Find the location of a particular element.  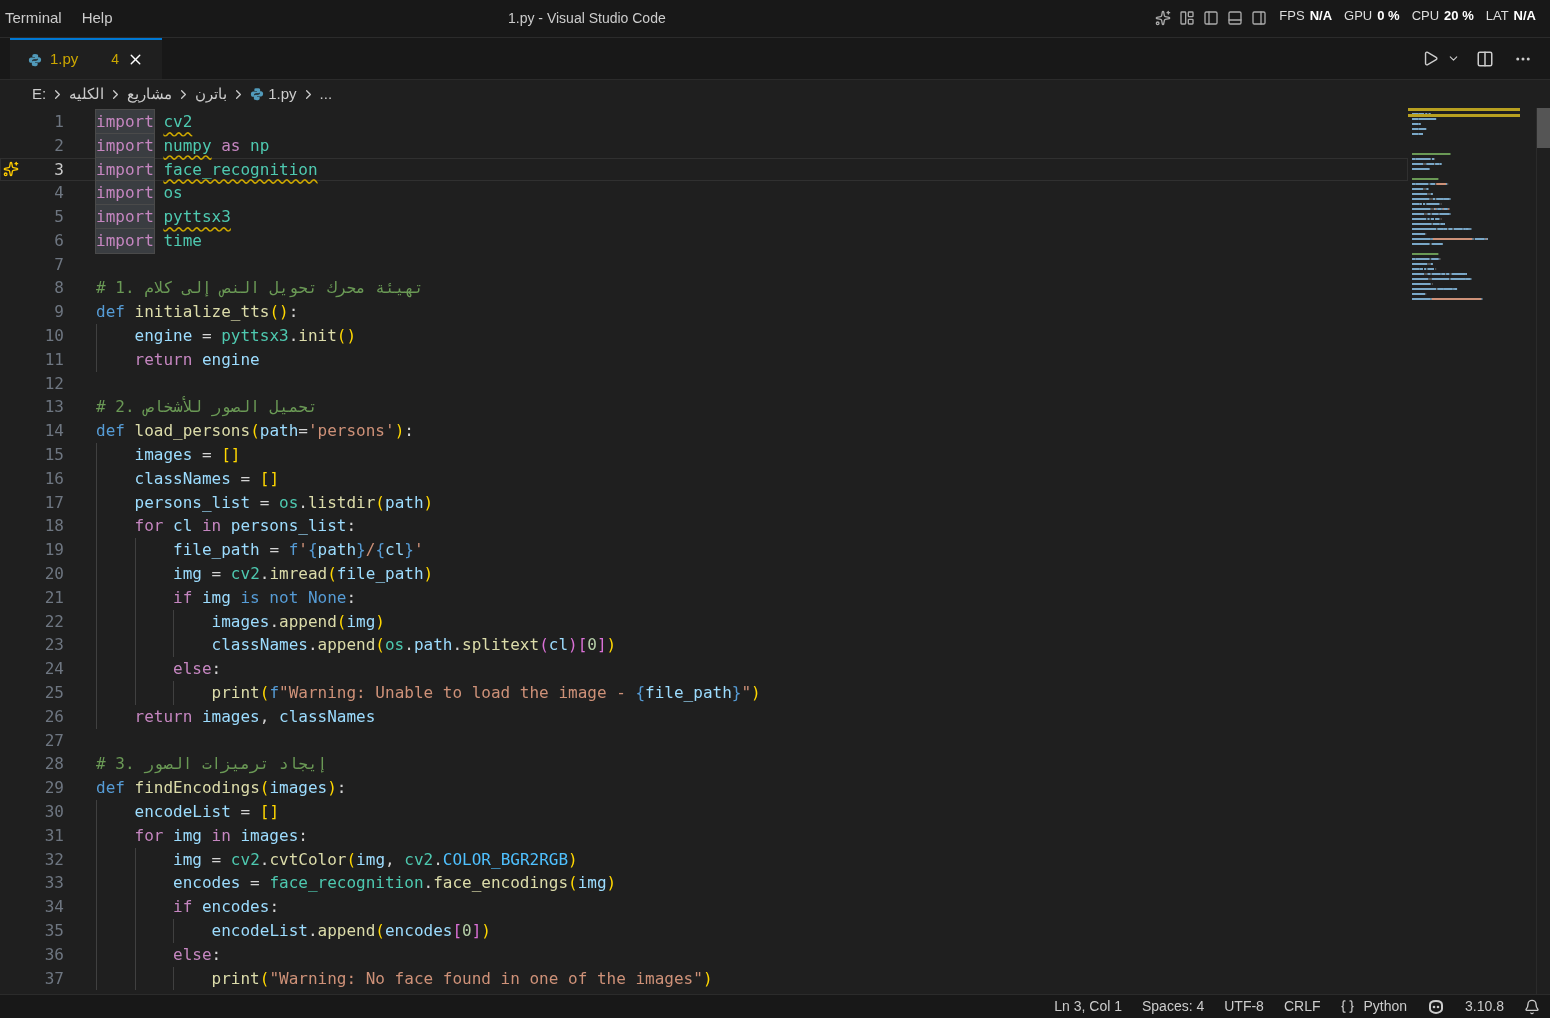

metric-value: 0 % is located at coordinates (1388, 16).